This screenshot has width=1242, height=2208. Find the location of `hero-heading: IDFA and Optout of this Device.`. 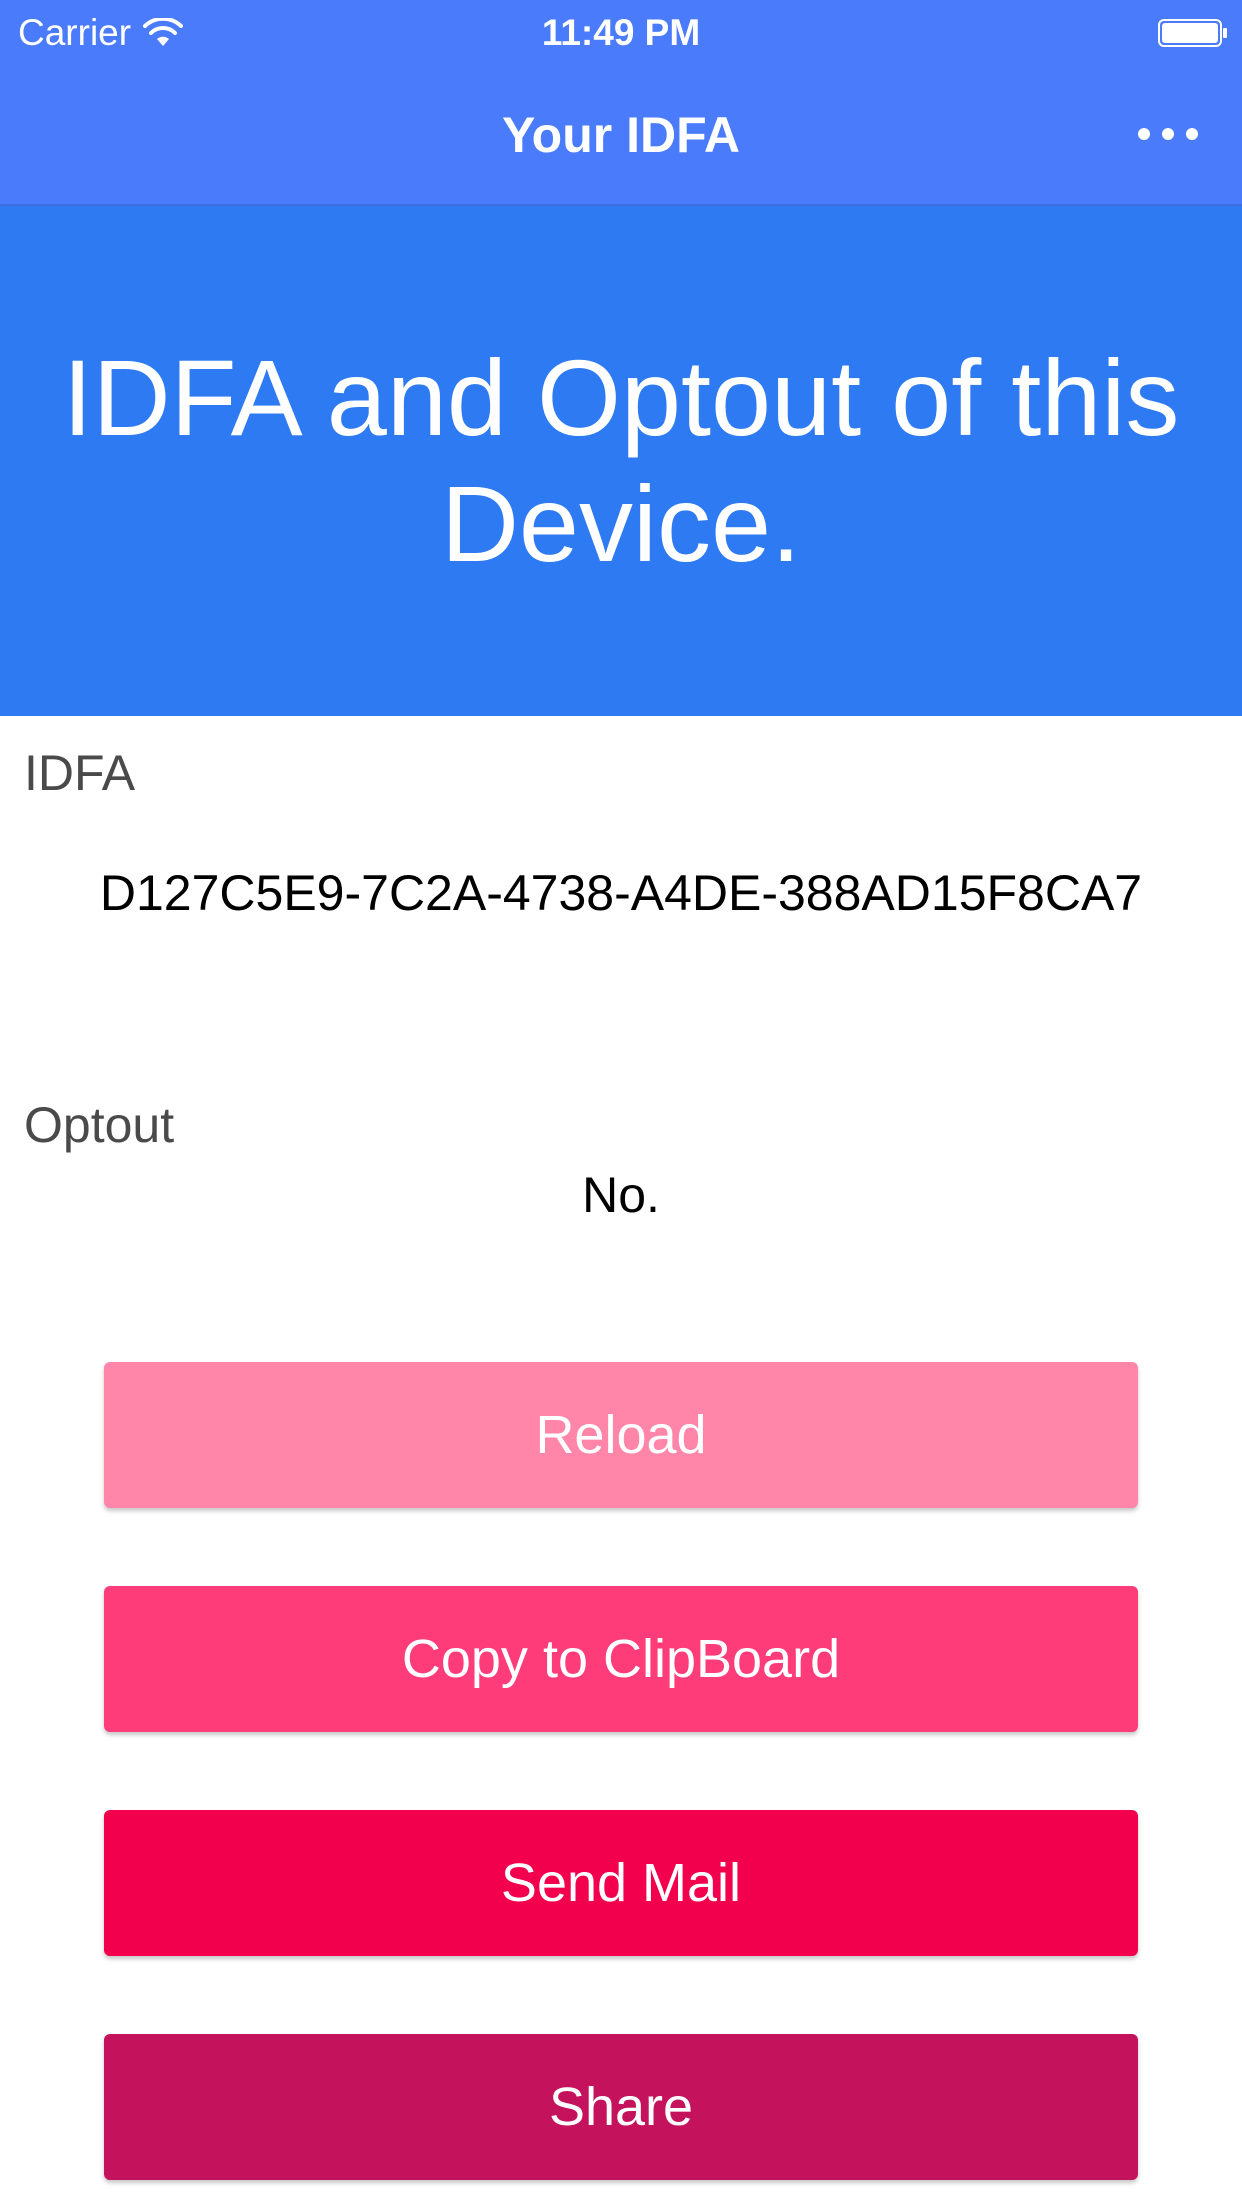

hero-heading: IDFA and Optout of this Device. is located at coordinates (621, 460).